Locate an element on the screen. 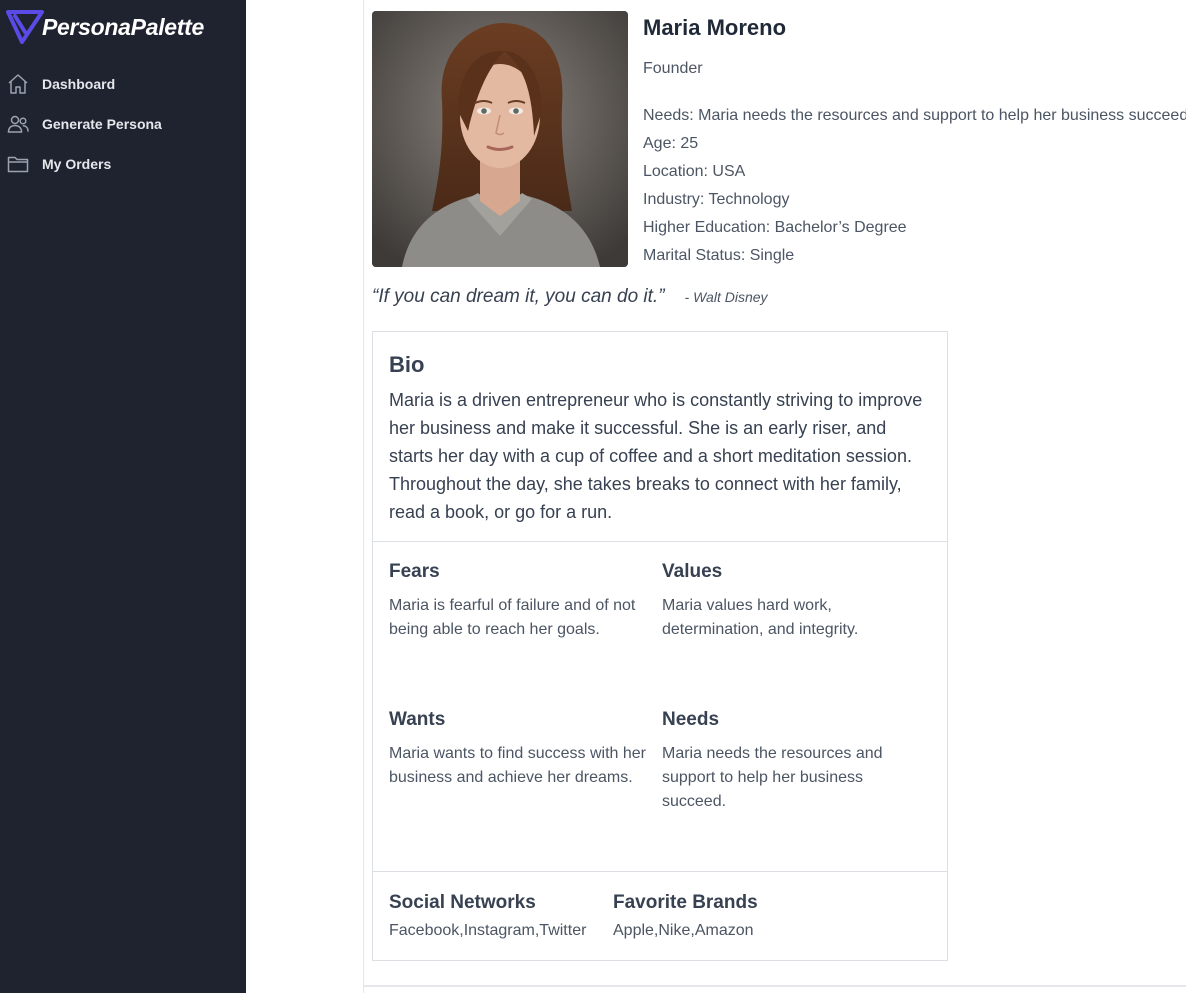 The height and width of the screenshot is (993, 1186). fact-industry: Industry: Technology is located at coordinates (716, 199).